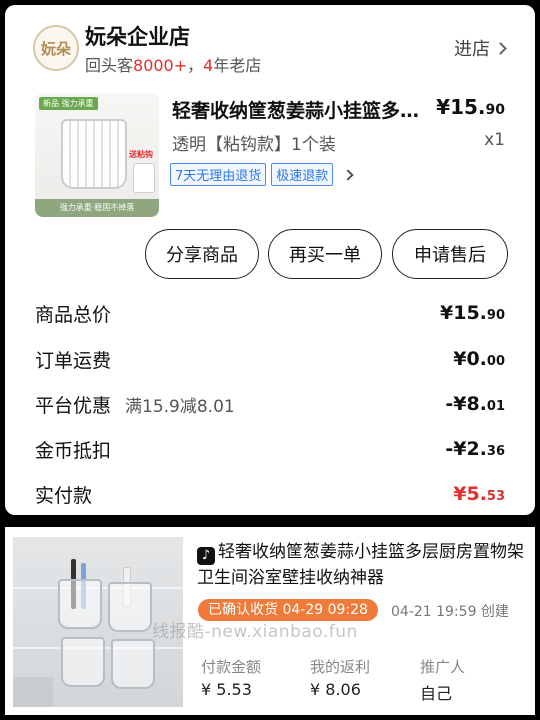 The height and width of the screenshot is (720, 540). What do you see at coordinates (325, 254) in the screenshot?
I see `buy-again-button: 再买一单` at bounding box center [325, 254].